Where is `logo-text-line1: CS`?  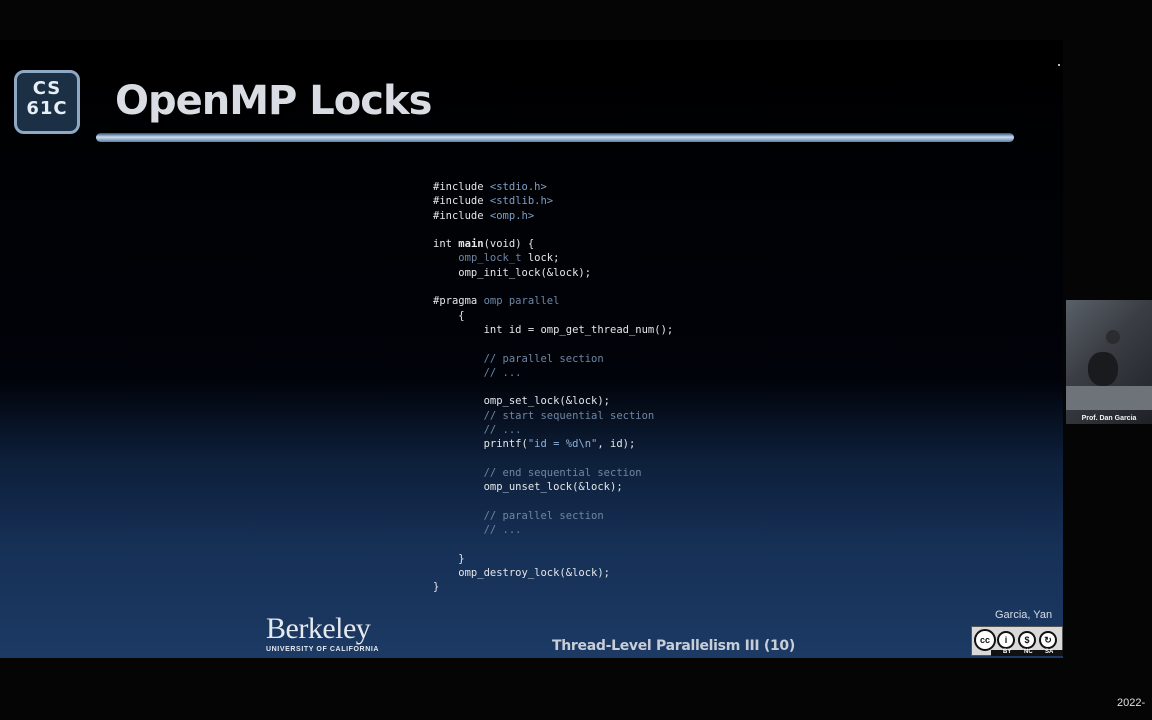
logo-text-line1: CS is located at coordinates (47, 88).